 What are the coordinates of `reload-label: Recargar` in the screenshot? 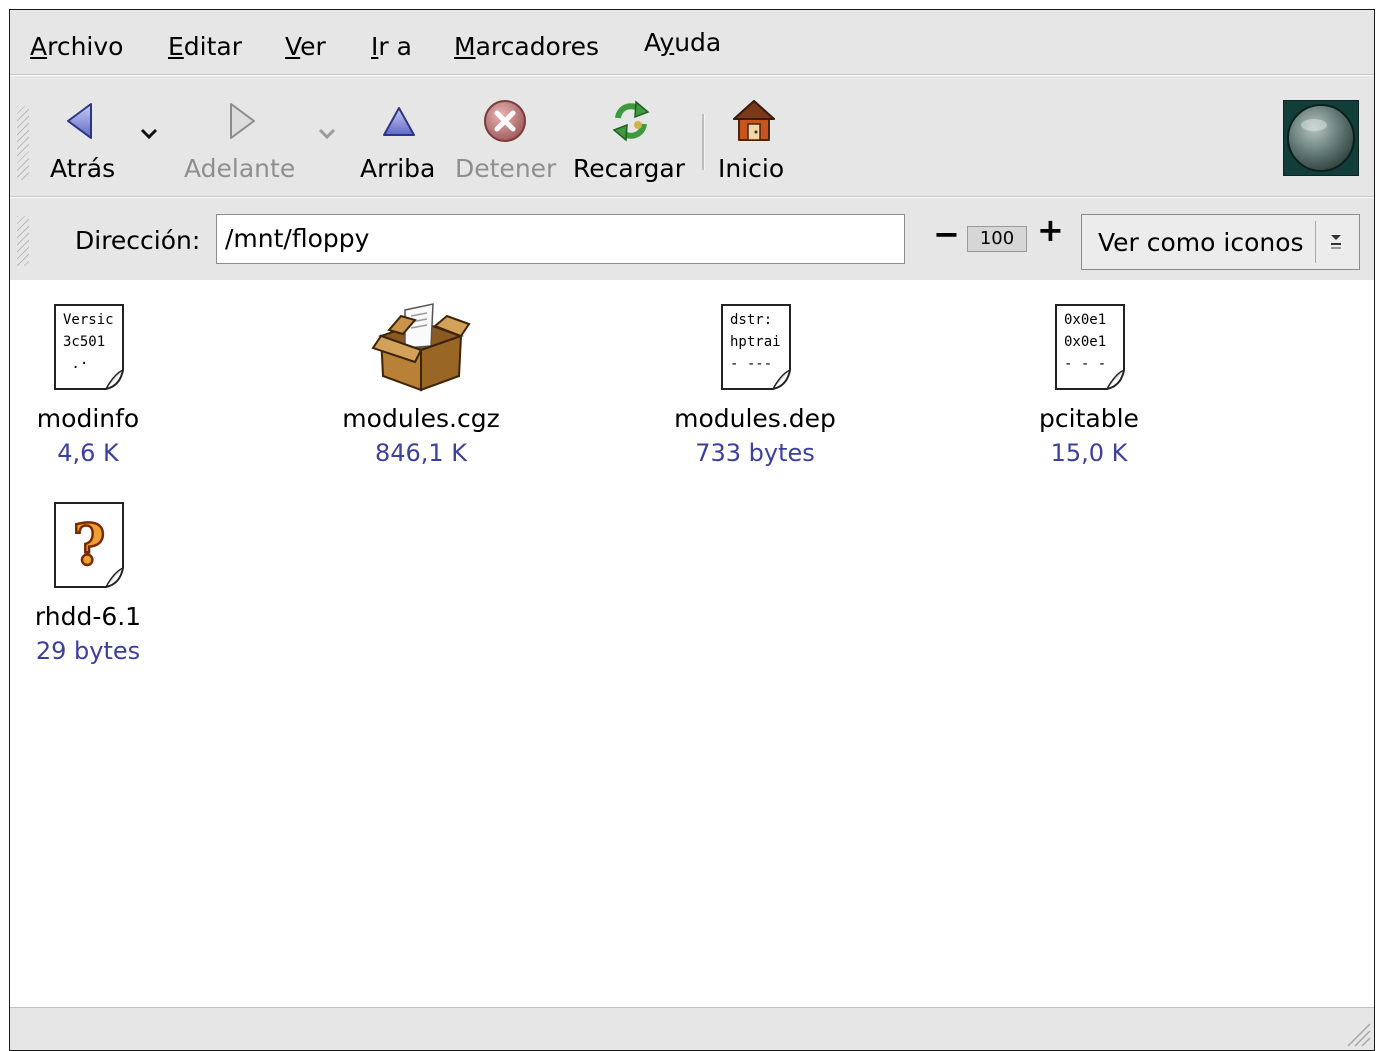 It's located at (629, 168).